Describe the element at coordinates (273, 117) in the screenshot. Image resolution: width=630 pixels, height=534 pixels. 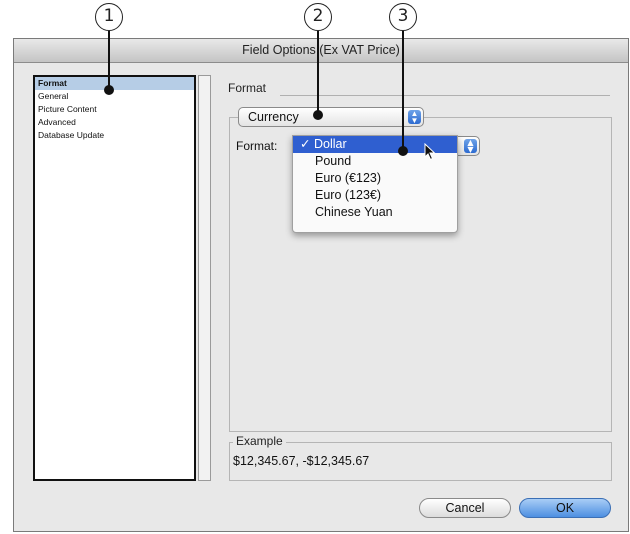
I see `format-type-value: Currency` at that location.